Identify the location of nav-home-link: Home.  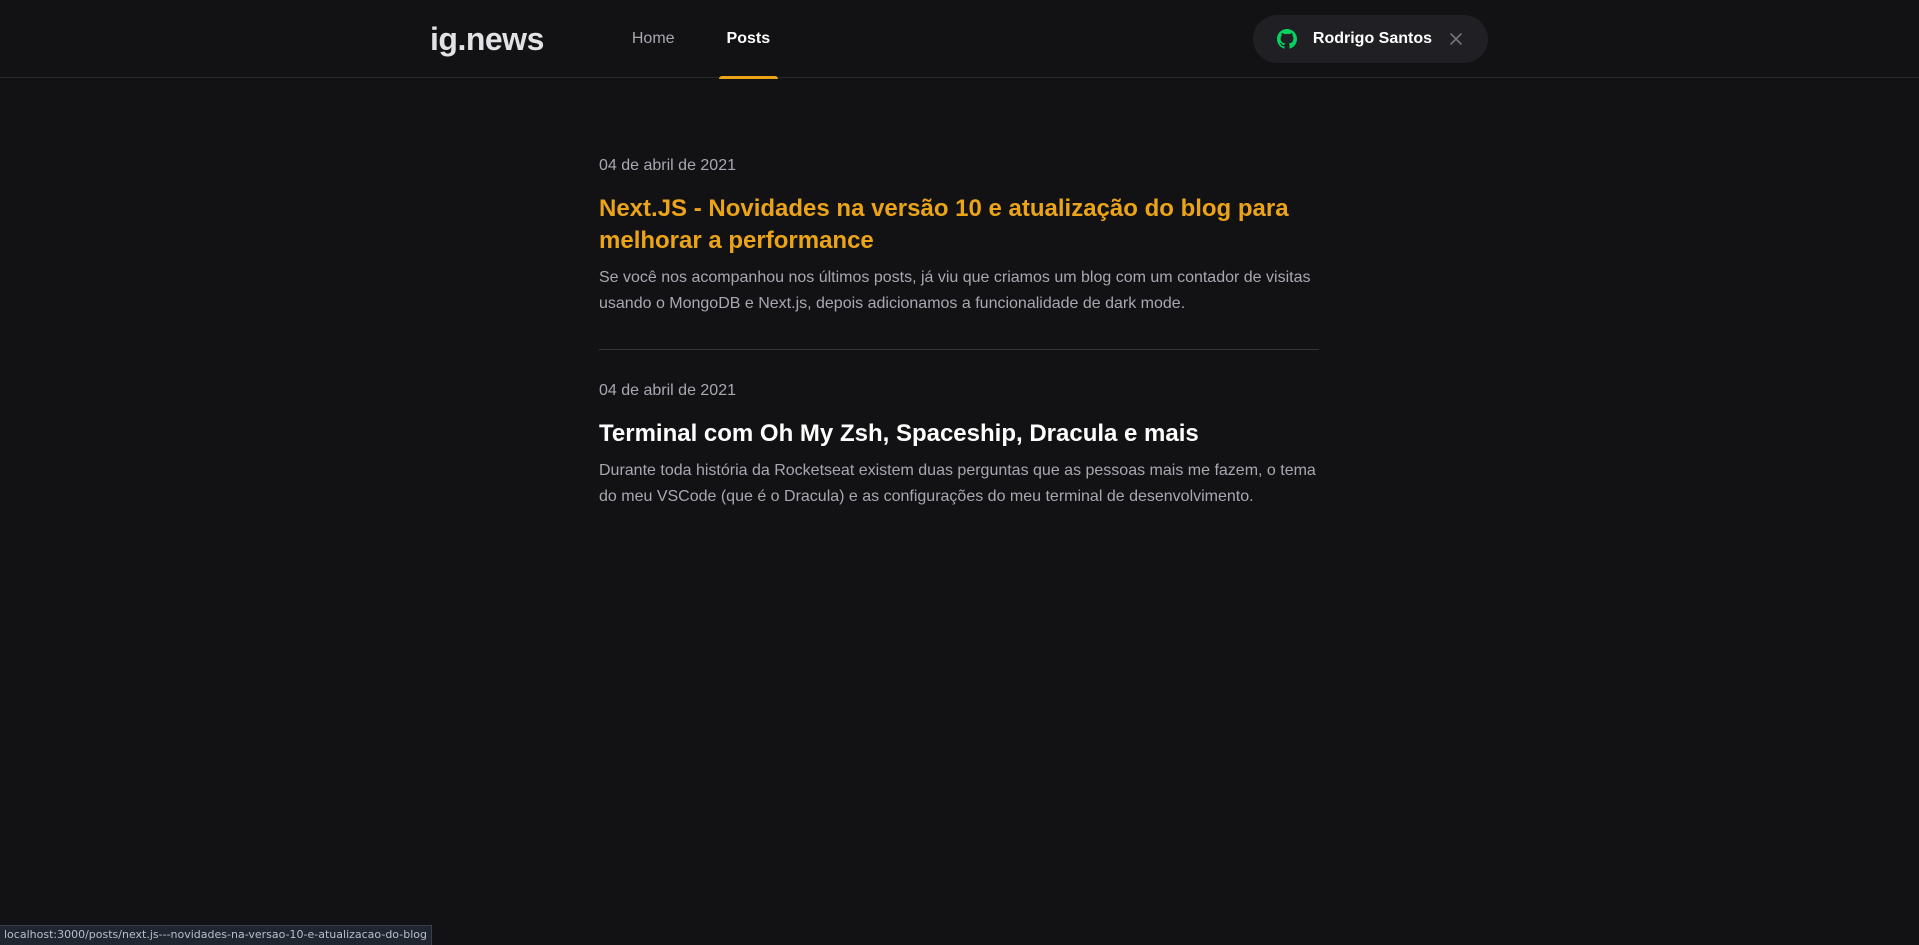
(653, 39).